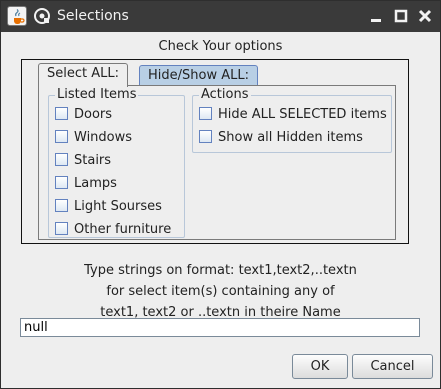 This screenshot has width=441, height=389. I want to click on checkbox-label: Stairs, so click(93, 160).